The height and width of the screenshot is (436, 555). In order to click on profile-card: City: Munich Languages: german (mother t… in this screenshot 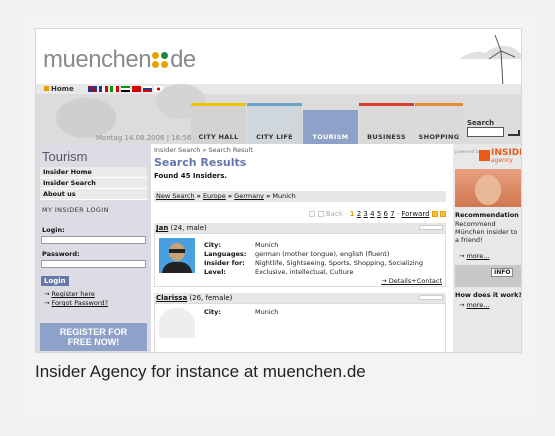, I will do `click(300, 260)`.